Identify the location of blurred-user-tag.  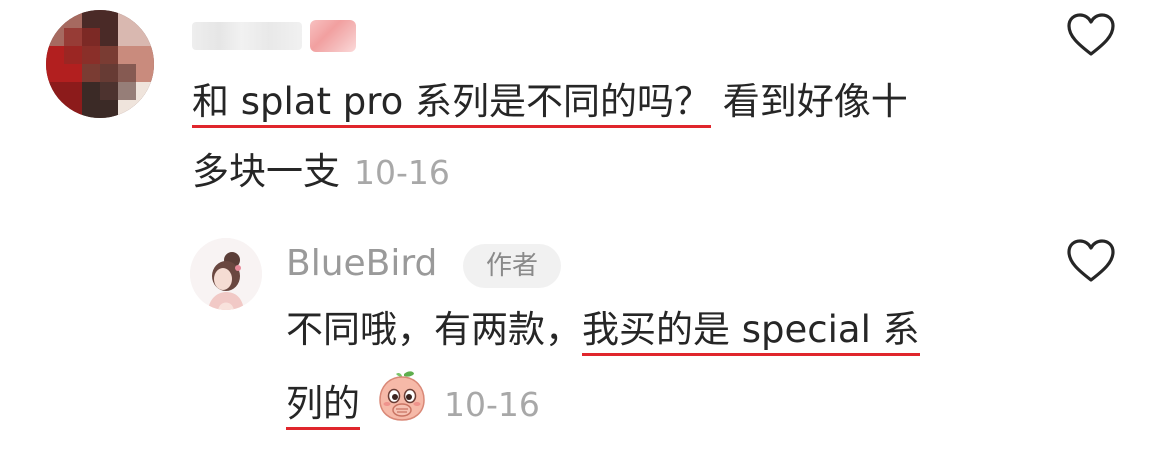
(333, 36).